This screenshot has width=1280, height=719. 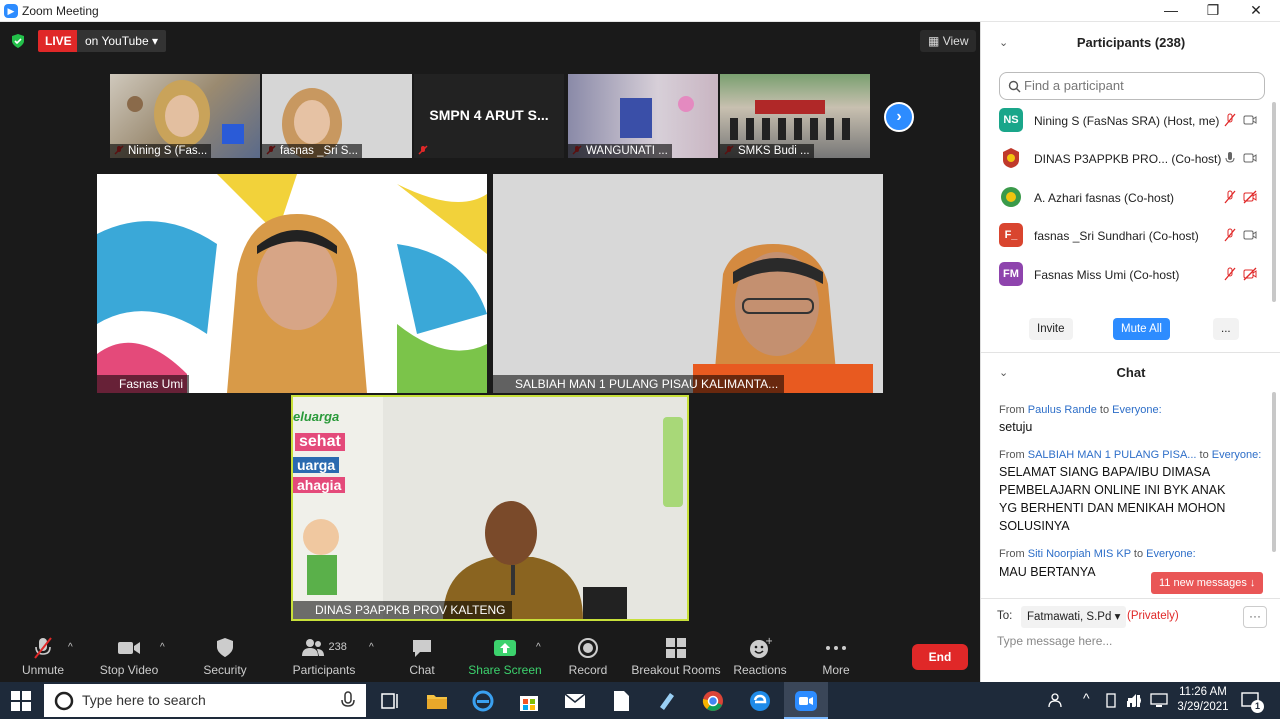 What do you see at coordinates (1056, 700) in the screenshot?
I see `people-icon` at bounding box center [1056, 700].